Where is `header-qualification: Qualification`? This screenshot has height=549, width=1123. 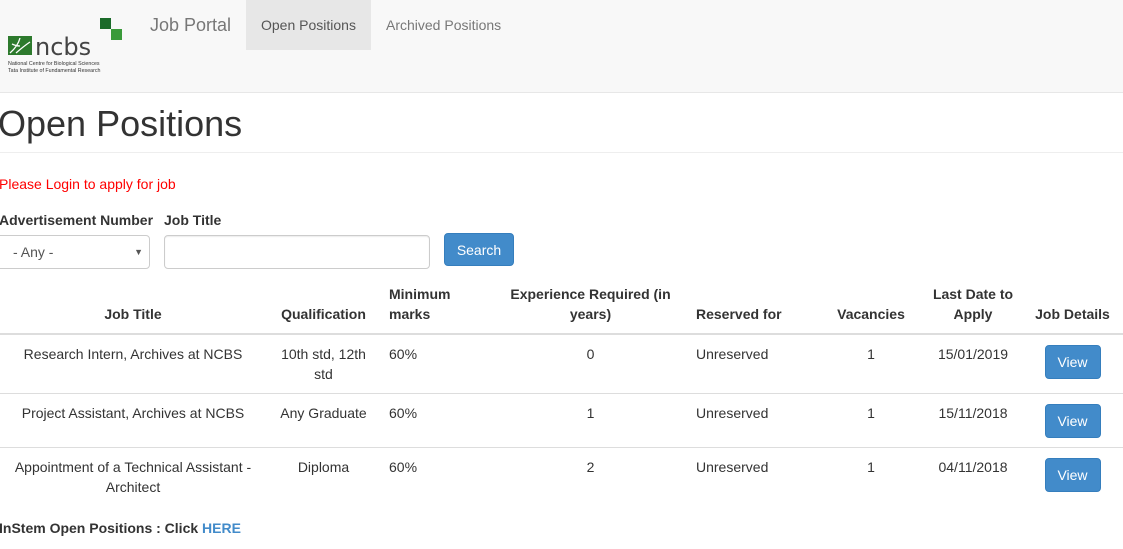
header-qualification: Qualification is located at coordinates (323, 307).